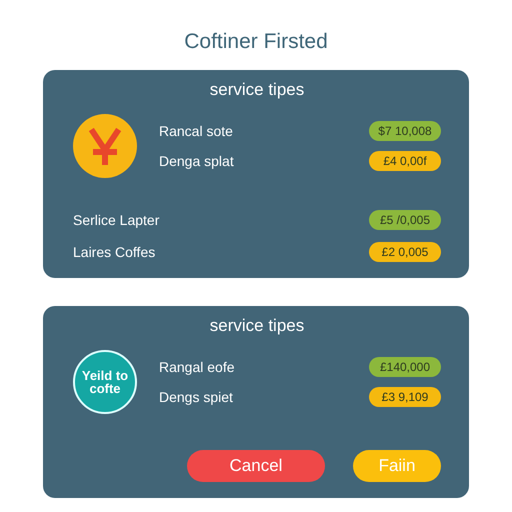 Image resolution: width=512 pixels, height=512 pixels. What do you see at coordinates (105, 382) in the screenshot?
I see `round-badge: Yeild to cofte` at bounding box center [105, 382].